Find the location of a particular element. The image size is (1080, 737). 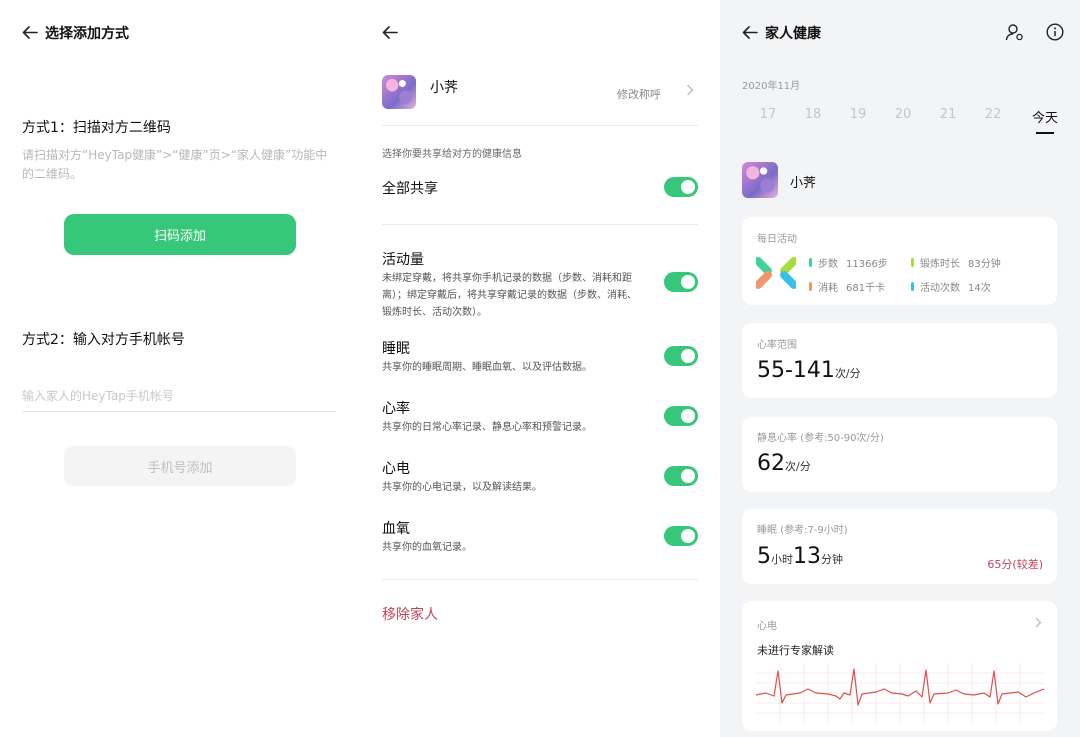

activity-count-stat: 活动次数 14次 is located at coordinates (951, 286).